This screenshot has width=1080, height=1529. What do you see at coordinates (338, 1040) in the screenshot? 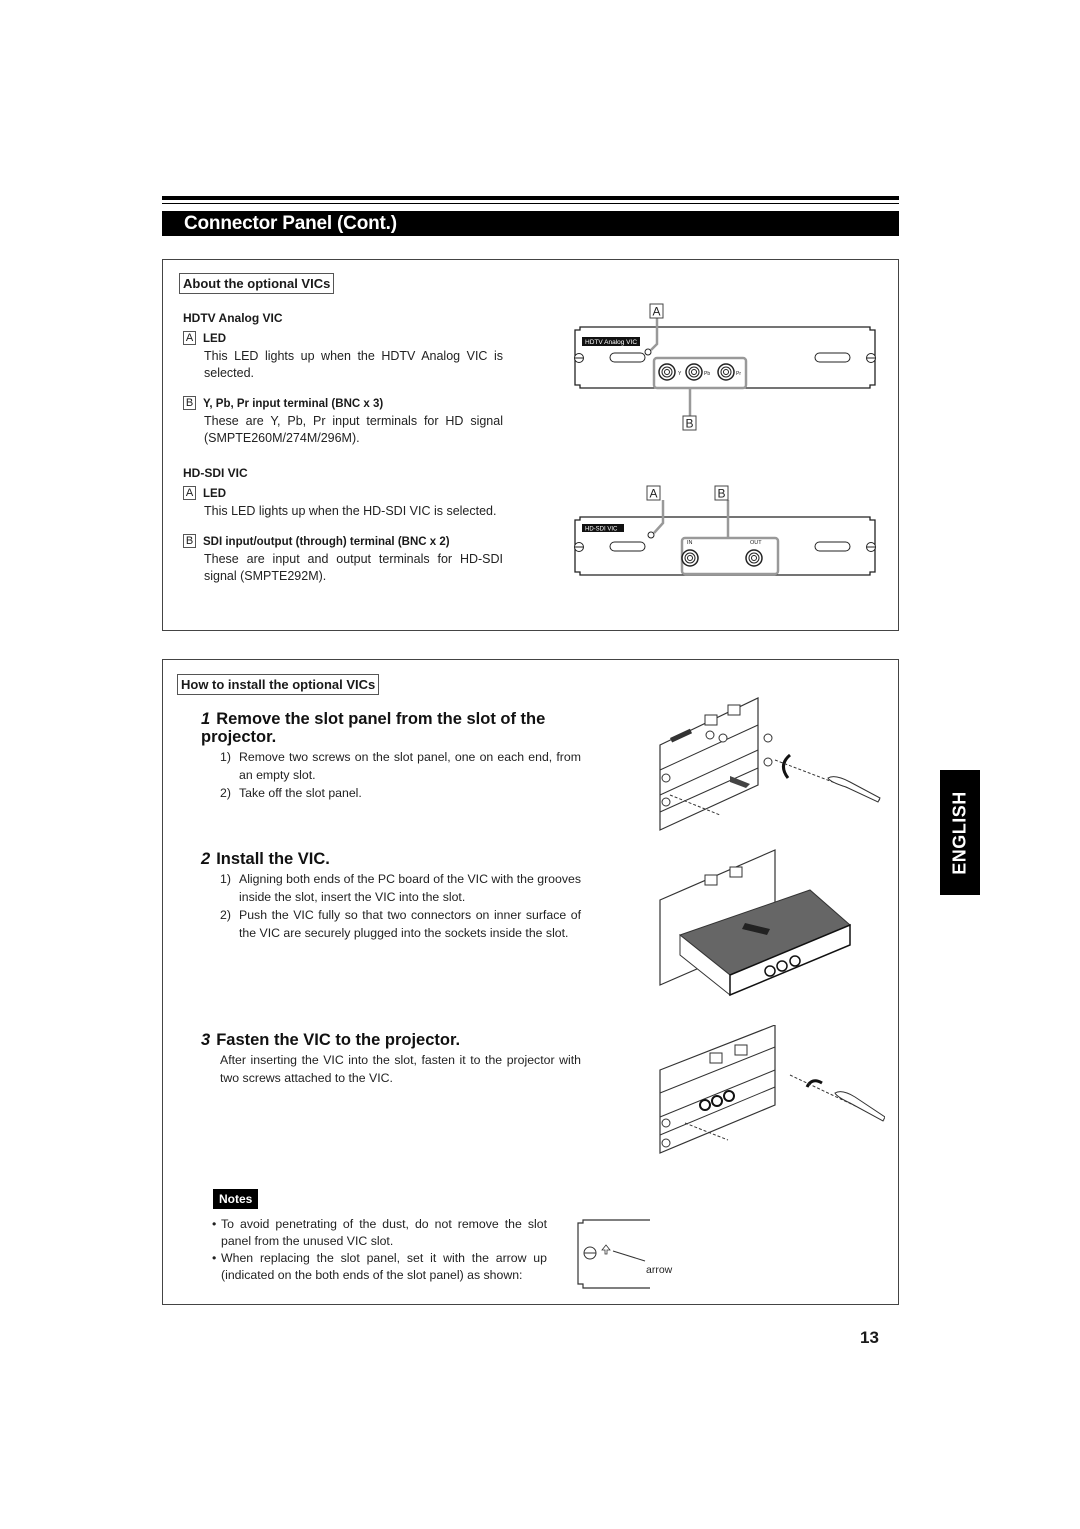
I see `step-title: Fasten the VIC to the projector.` at bounding box center [338, 1040].